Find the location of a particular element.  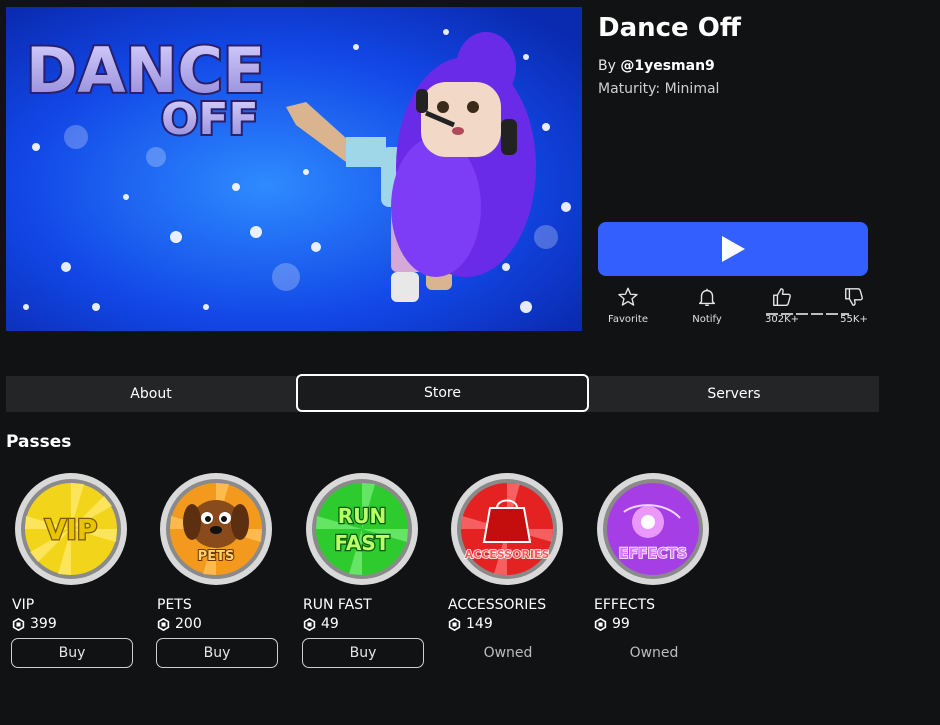

pass-price: 399 is located at coordinates (34, 624).